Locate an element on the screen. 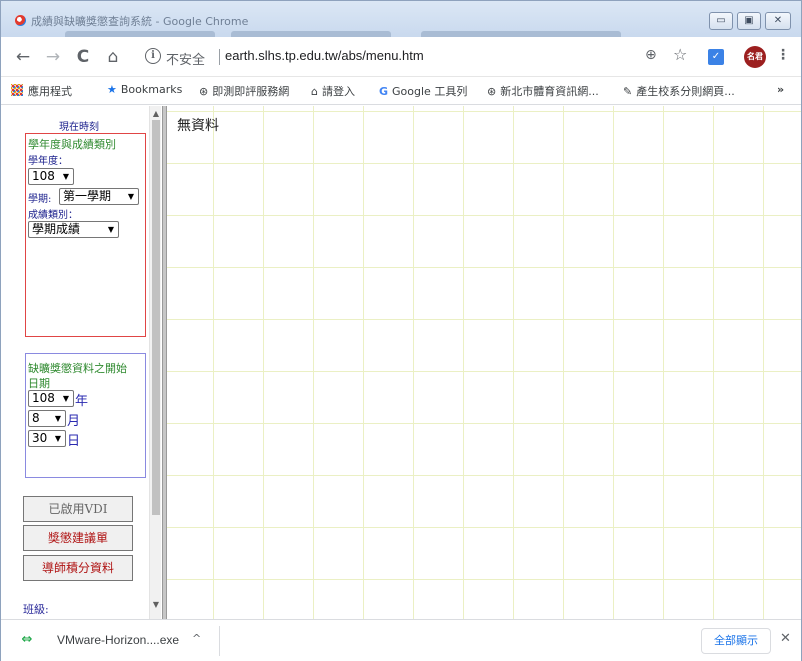 The image size is (802, 661). profile-avatar: 名君 is located at coordinates (755, 57).